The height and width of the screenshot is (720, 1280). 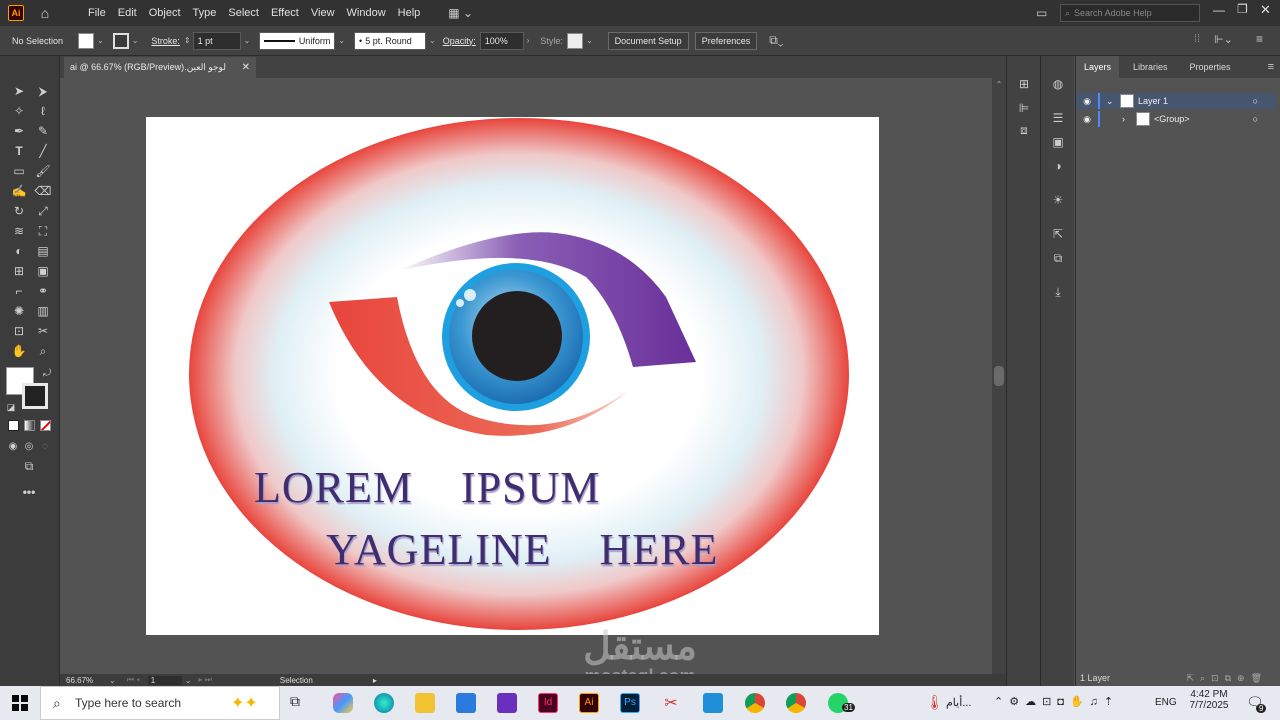 What do you see at coordinates (1024, 108) in the screenshot?
I see `align-panel-icon: ⊫` at bounding box center [1024, 108].